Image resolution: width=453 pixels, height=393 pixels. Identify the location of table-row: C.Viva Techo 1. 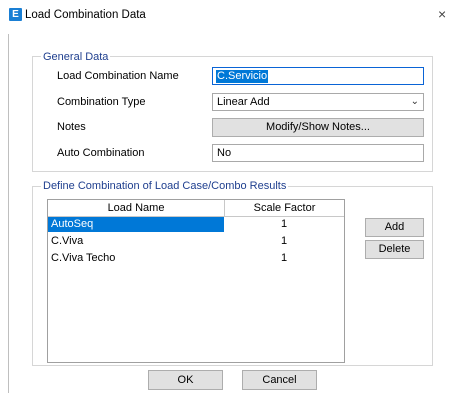
(196, 258).